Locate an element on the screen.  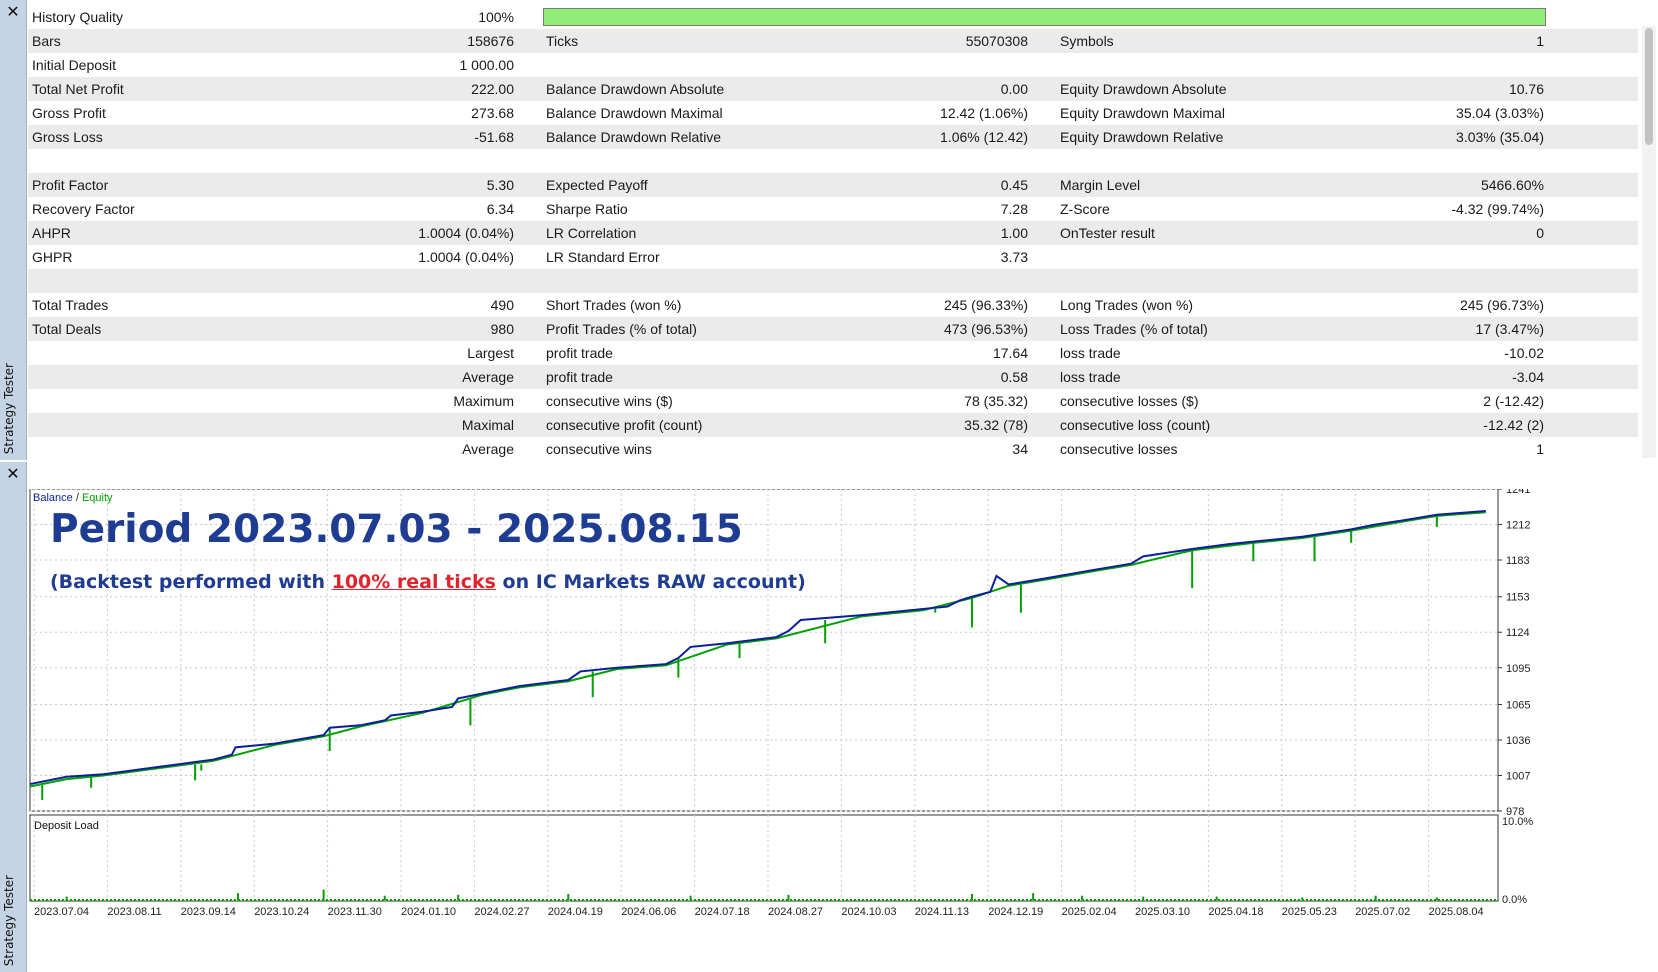
report-row: Initial Deposit 1 000.00 is located at coordinates (833, 65).